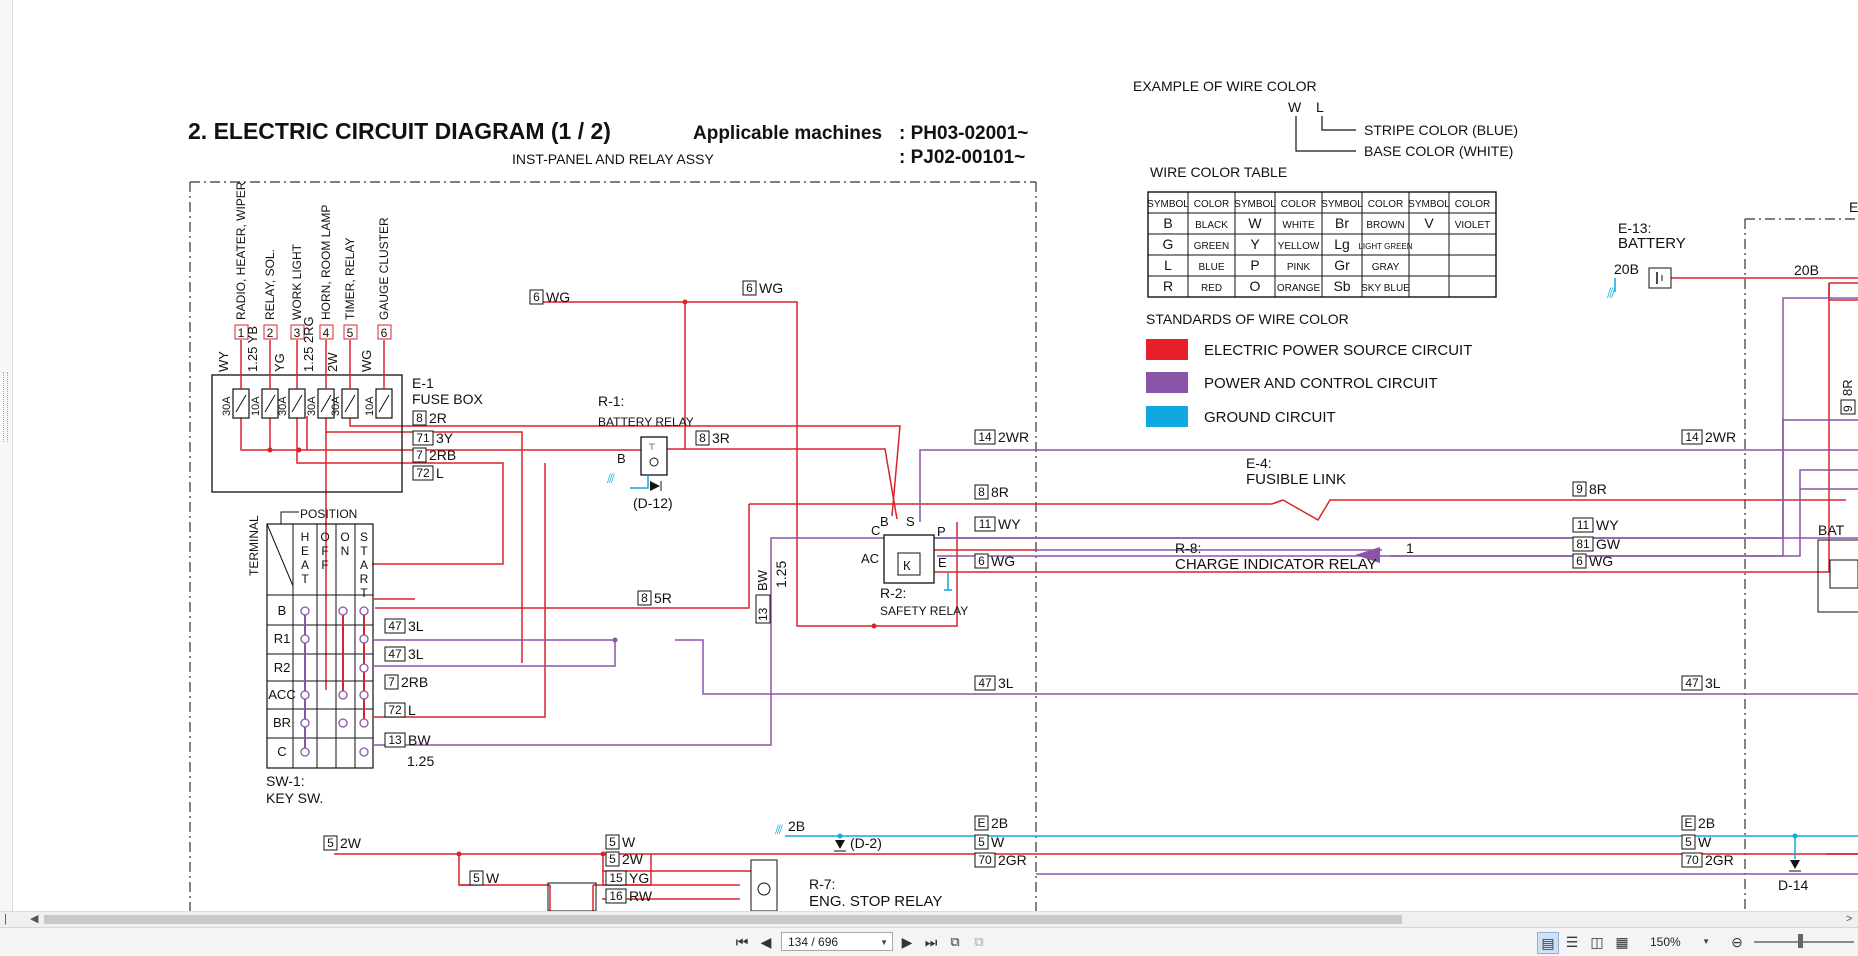 Image resolution: width=1858 pixels, height=956 pixels. I want to click on wire-tag-text: 5R, so click(663, 598).